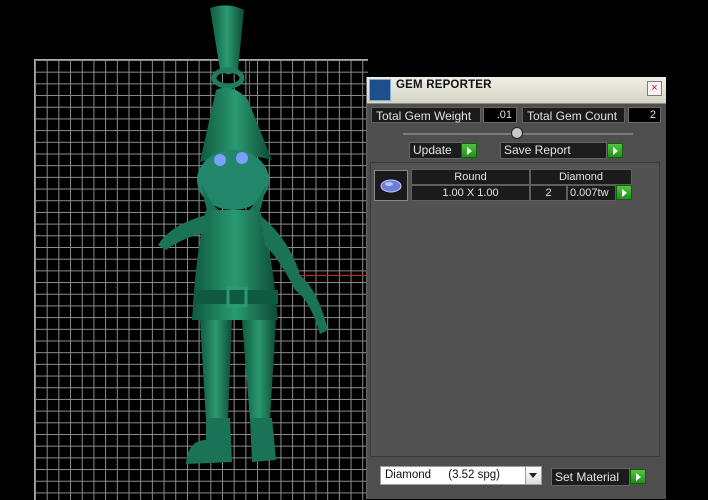  I want to click on set-material-play-icon, so click(638, 476).